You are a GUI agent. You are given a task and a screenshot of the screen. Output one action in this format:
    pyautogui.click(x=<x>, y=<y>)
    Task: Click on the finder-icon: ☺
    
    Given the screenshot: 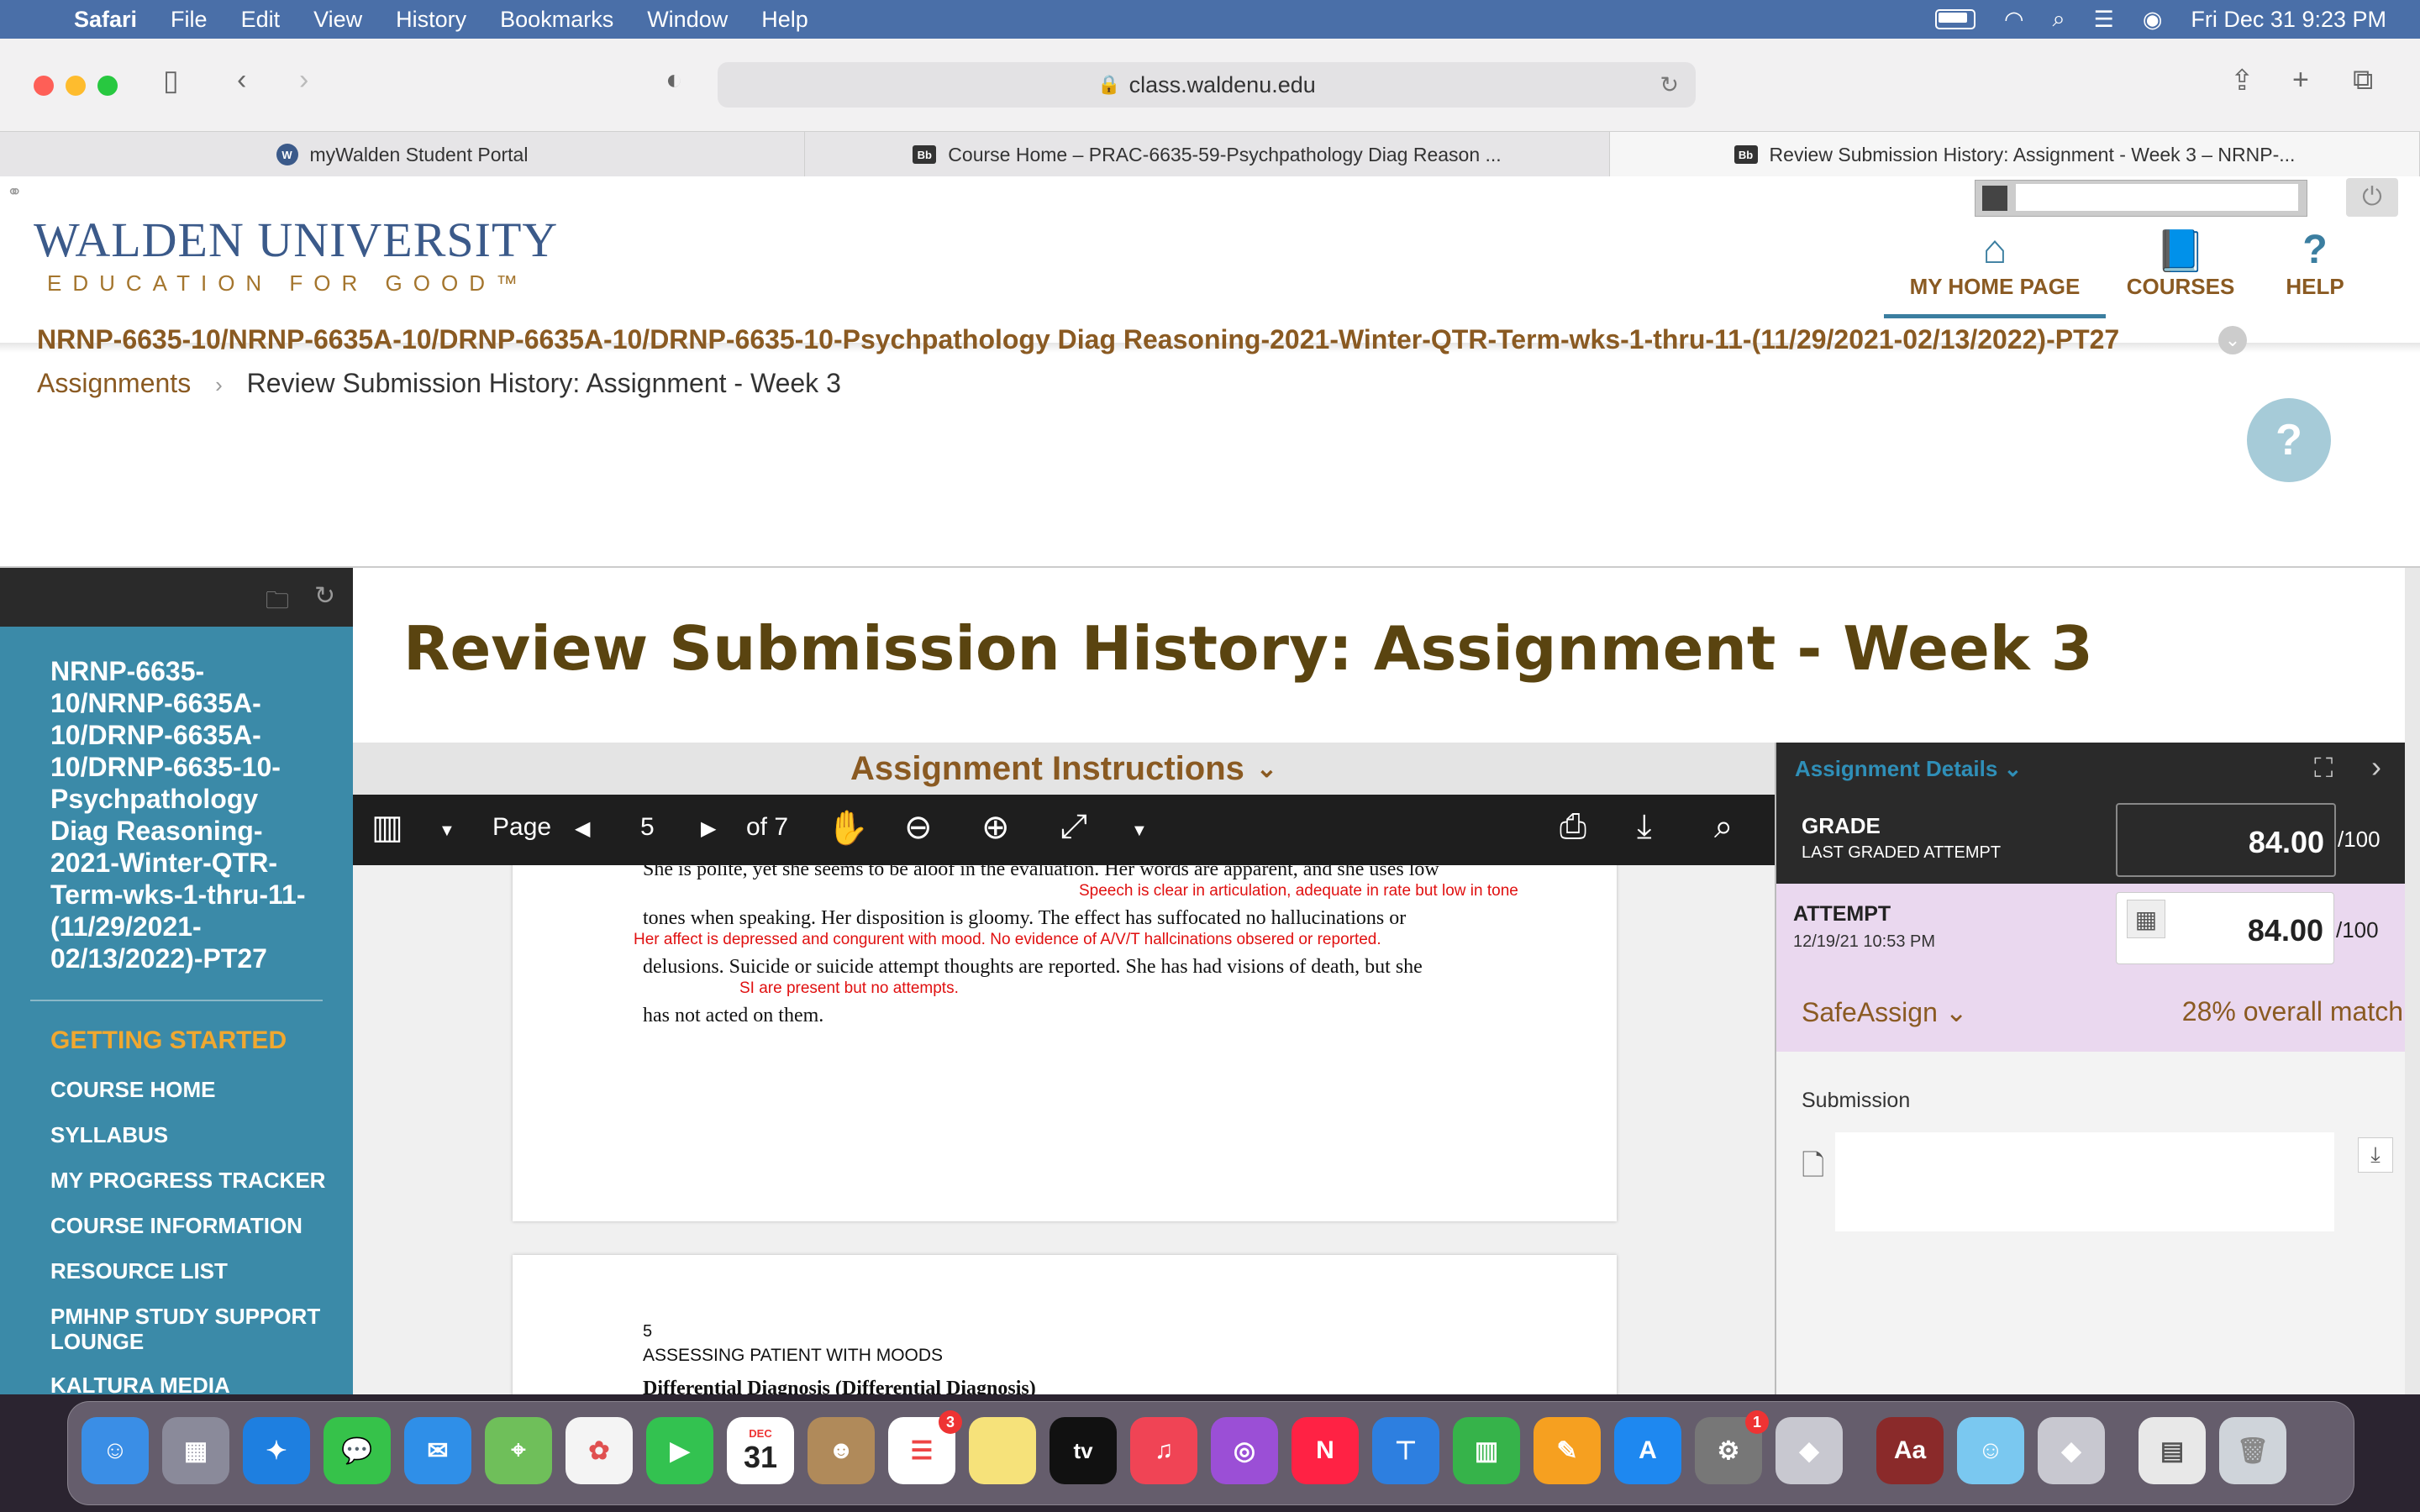 What is the action you would take?
    pyautogui.click(x=116, y=1450)
    